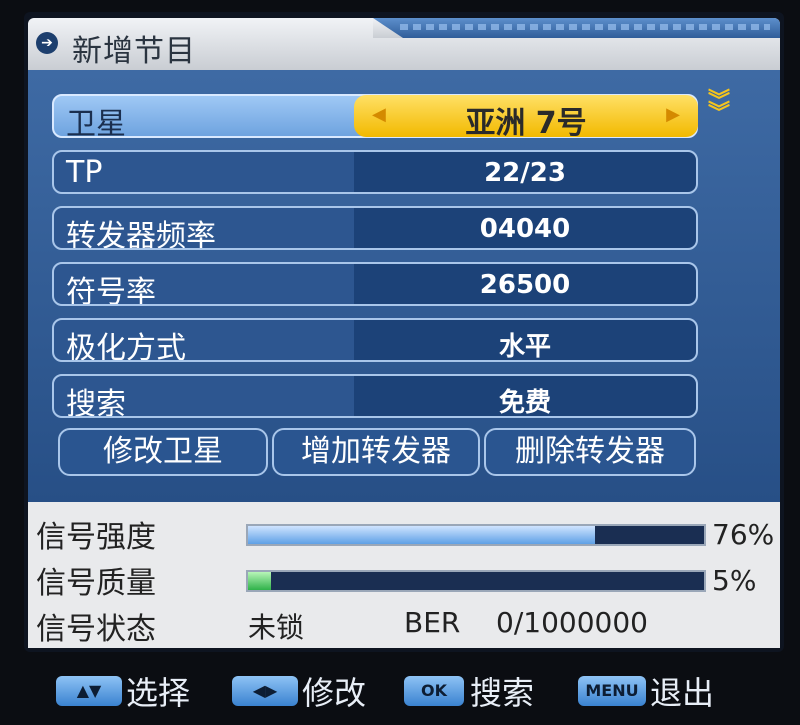 The width and height of the screenshot is (800, 725). I want to click on leftright-key-icon: ◀▶, so click(265, 691).